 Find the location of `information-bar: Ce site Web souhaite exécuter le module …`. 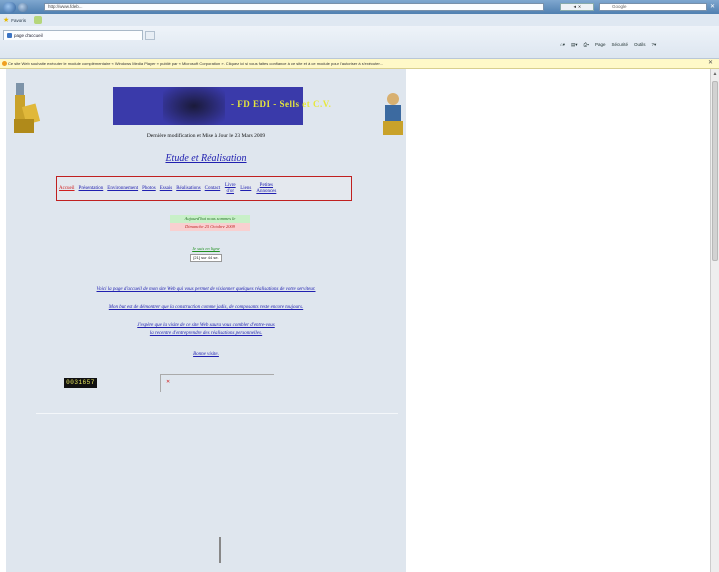

information-bar: Ce site Web souhaite exécuter le module … is located at coordinates (359, 64).